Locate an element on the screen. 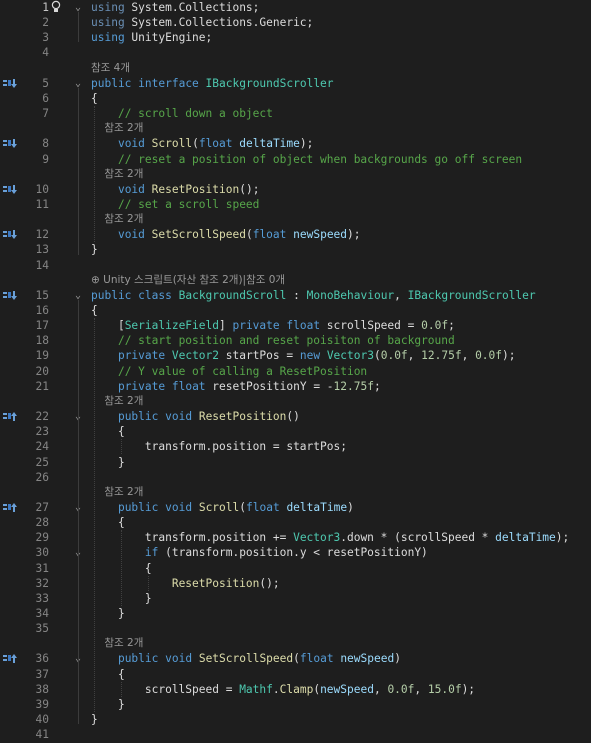  code-line: 23 { is located at coordinates (295, 431).